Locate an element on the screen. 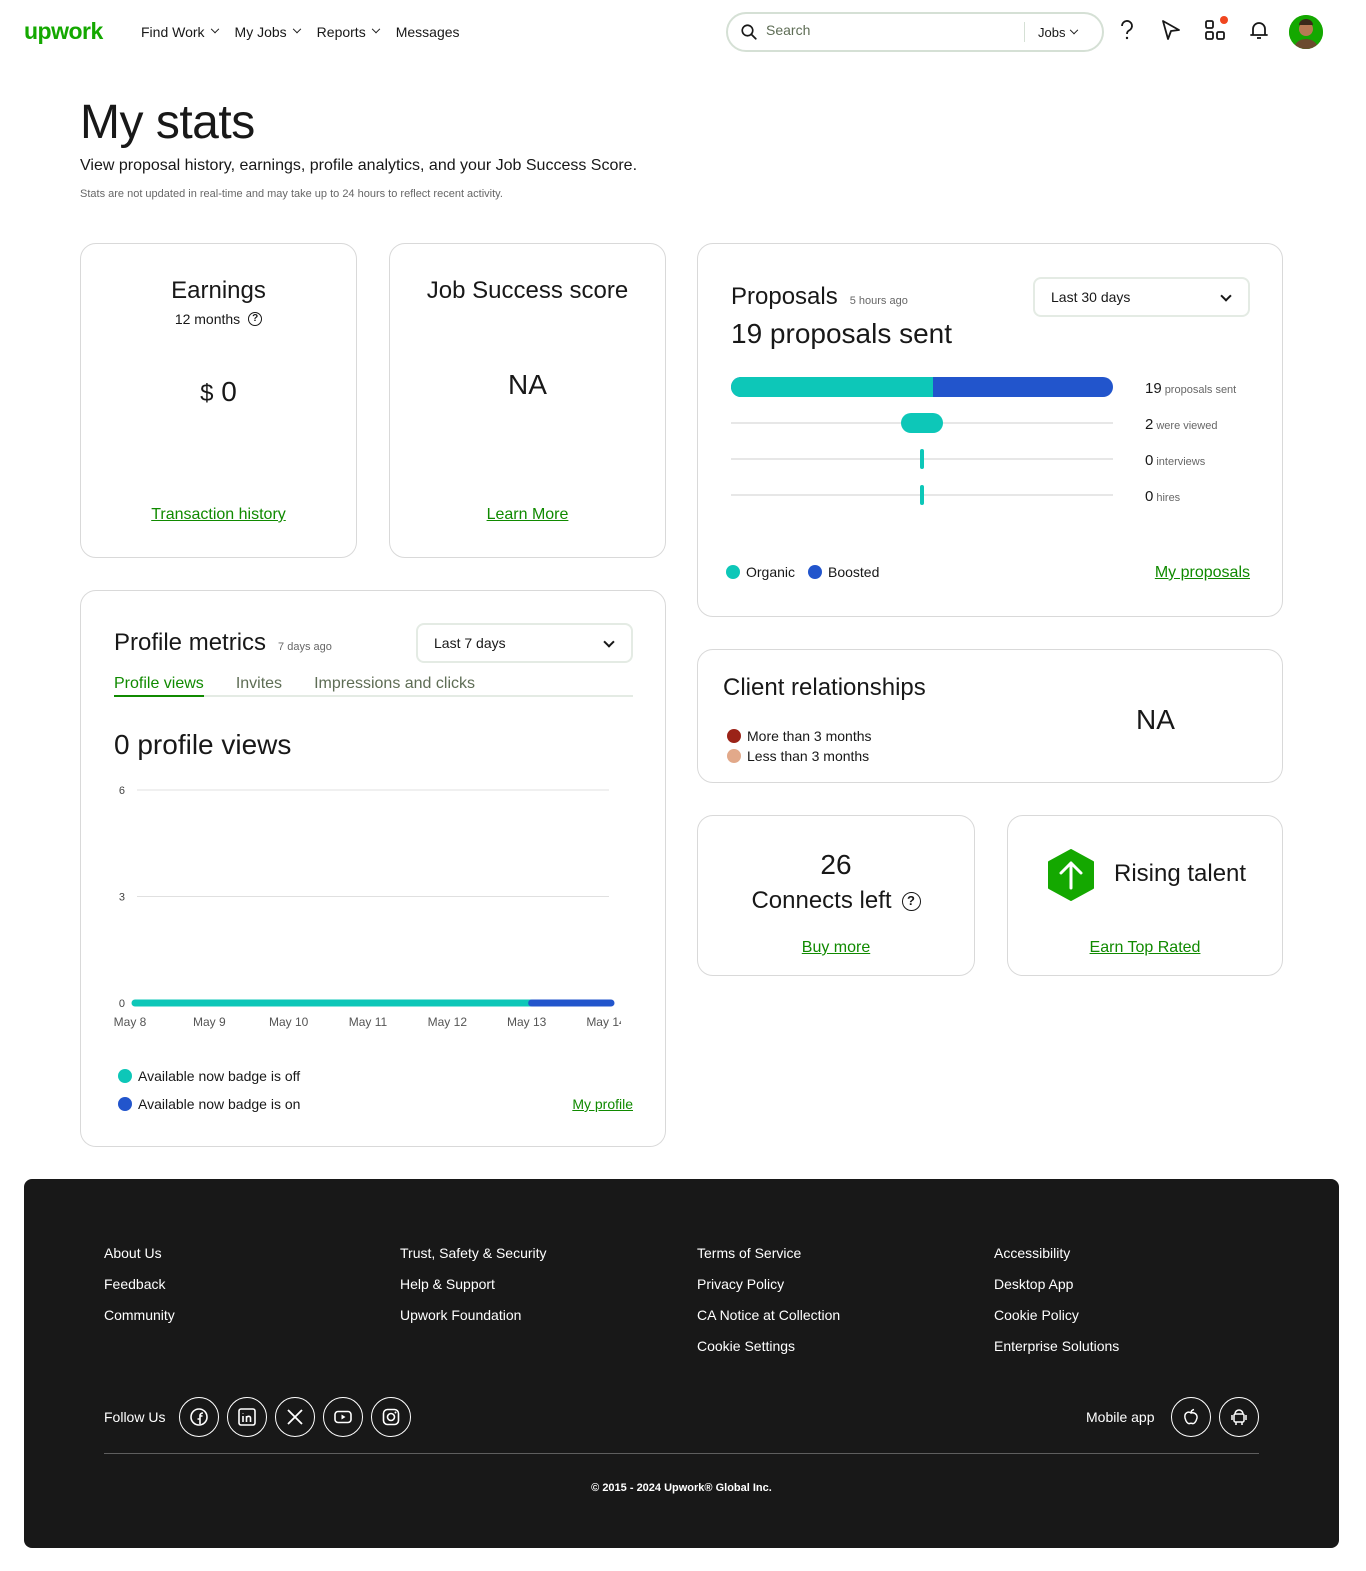 Image resolution: width=1366 pixels, height=1571 pixels. follow-us-label: Follow Us is located at coordinates (135, 1417).